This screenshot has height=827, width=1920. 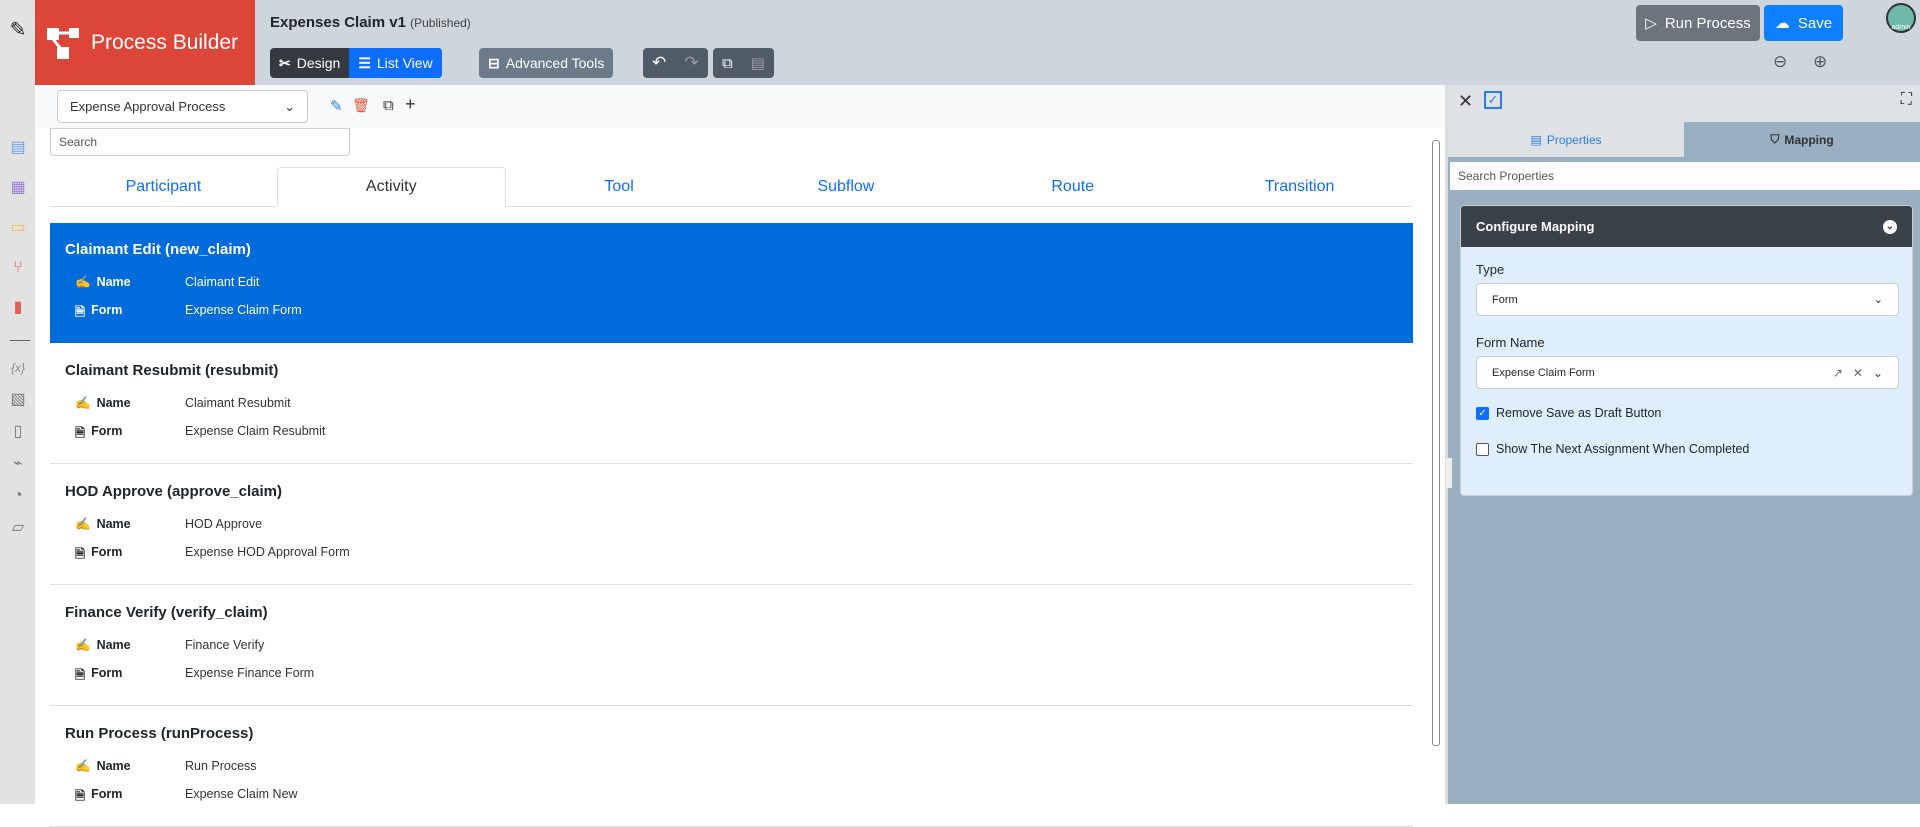 What do you see at coordinates (225, 645) in the screenshot?
I see `activity-name: Finance Verify` at bounding box center [225, 645].